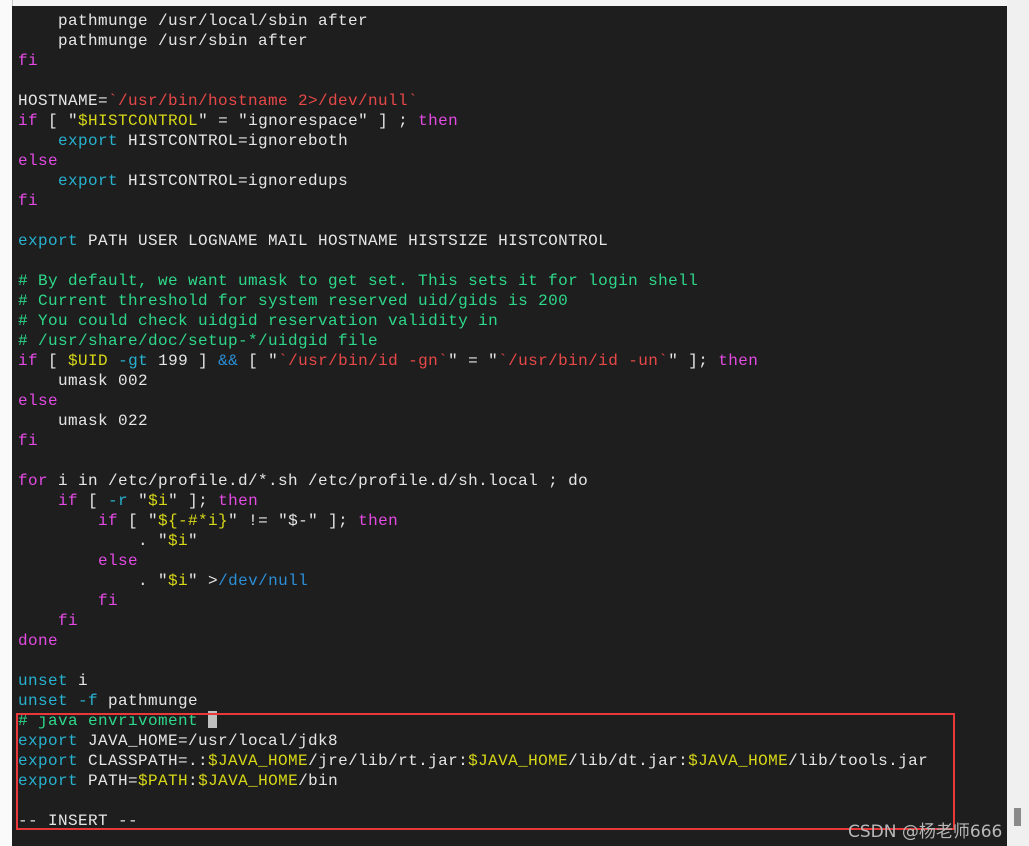  Describe the element at coordinates (925, 832) in the screenshot. I see `watermark: CSDN @杨老师666` at that location.